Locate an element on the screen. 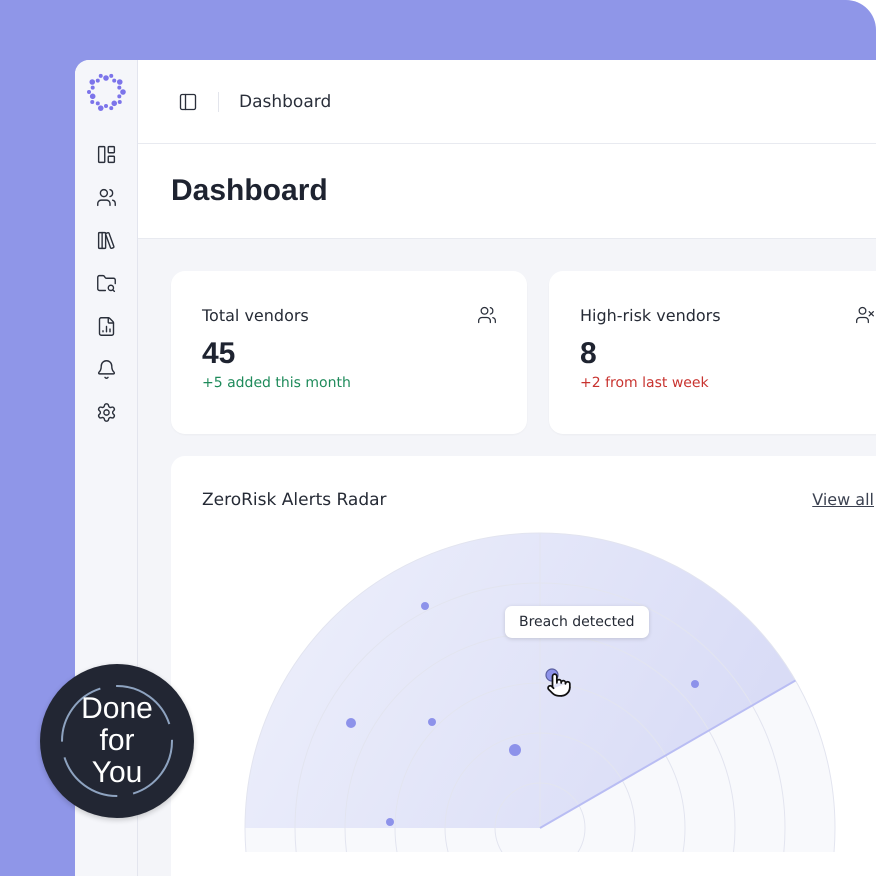 Image resolution: width=876 pixels, height=876 pixels. layout-icon is located at coordinates (106, 154).